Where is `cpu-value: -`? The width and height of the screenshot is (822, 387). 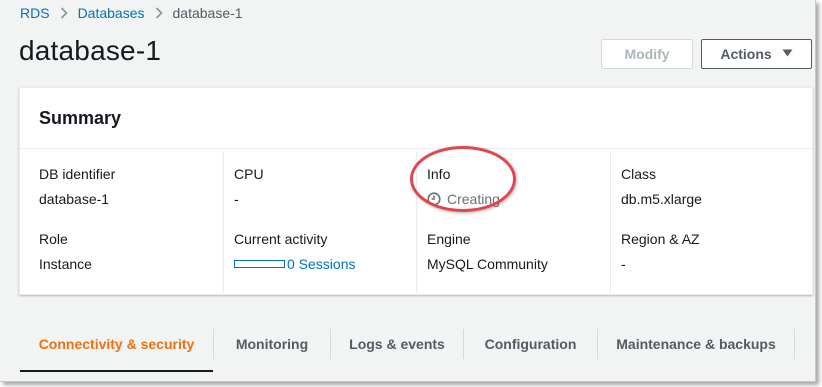
cpu-value: - is located at coordinates (236, 199).